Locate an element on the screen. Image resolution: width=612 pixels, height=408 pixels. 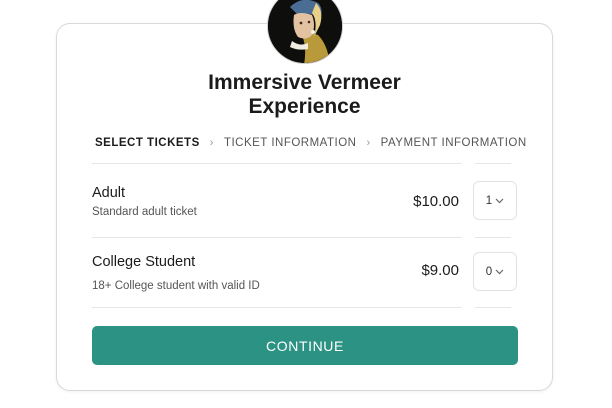
quantity-select: 0 is located at coordinates (495, 271).